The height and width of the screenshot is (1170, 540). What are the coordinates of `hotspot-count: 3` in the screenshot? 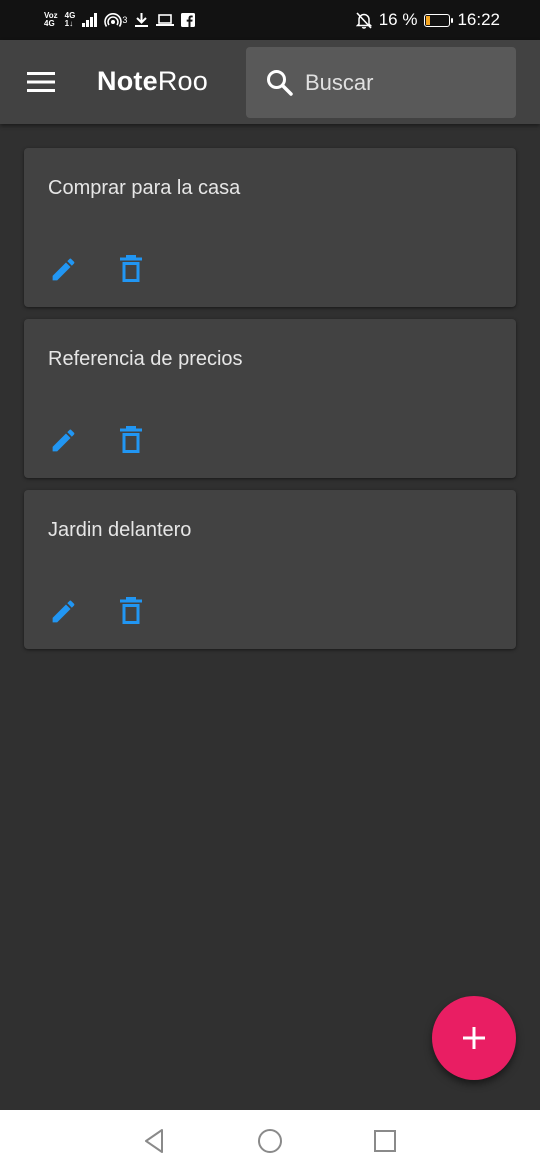 It's located at (125, 20).